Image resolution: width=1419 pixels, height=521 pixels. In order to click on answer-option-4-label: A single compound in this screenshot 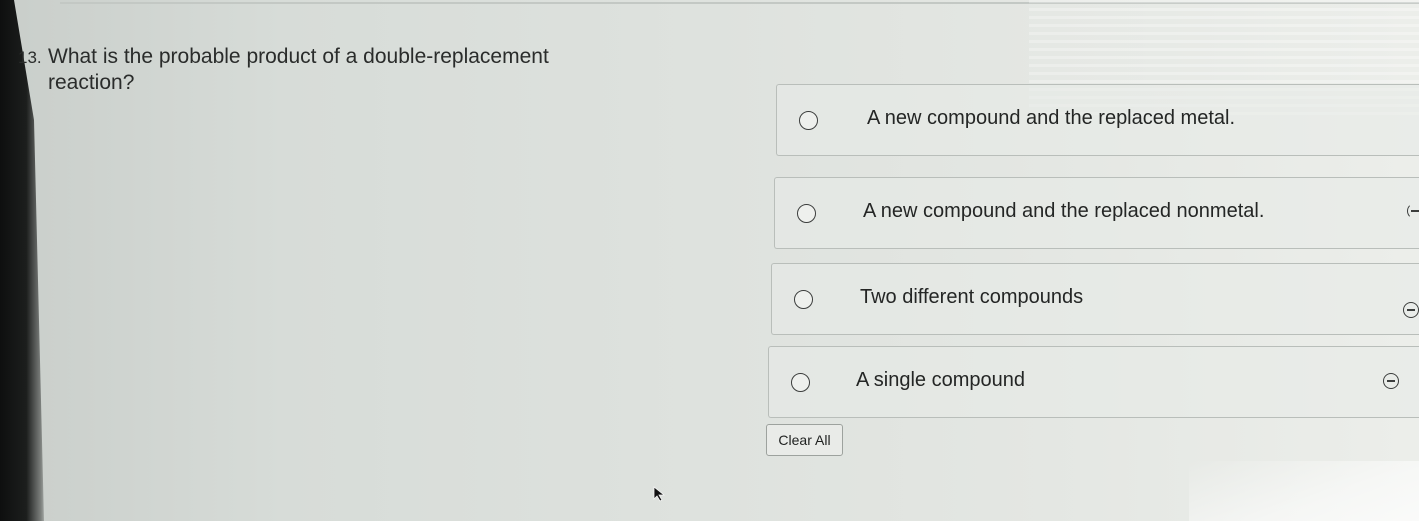, I will do `click(941, 380)`.